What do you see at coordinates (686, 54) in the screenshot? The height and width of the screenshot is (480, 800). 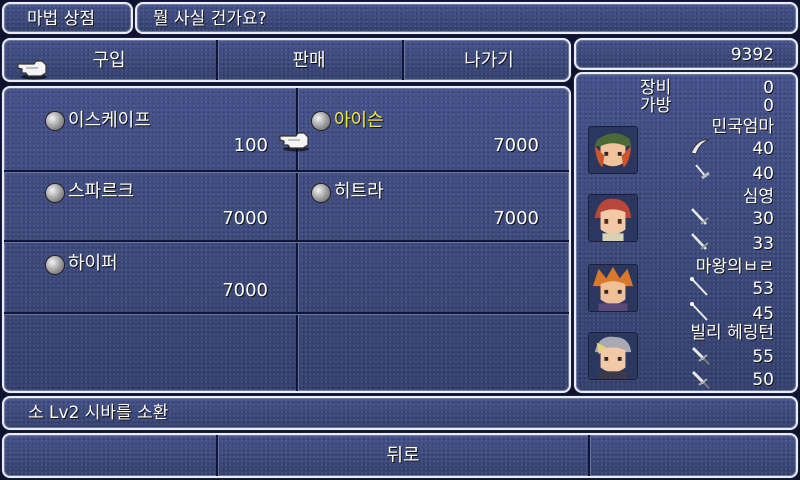 I see `gil-panel: 9392` at bounding box center [686, 54].